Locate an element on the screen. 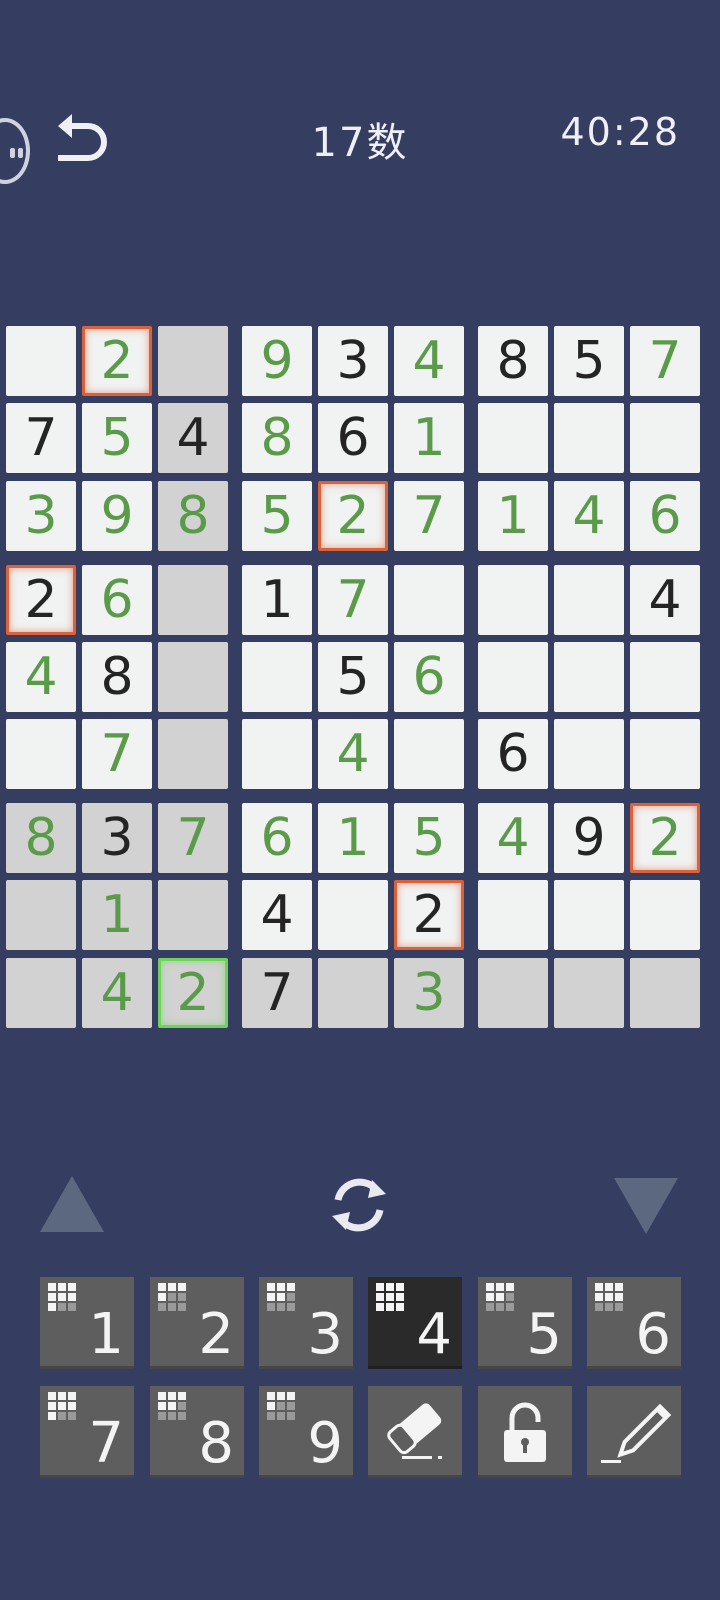 Image resolution: width=720 pixels, height=1600 pixels. sudoku-cell-r5-c4 is located at coordinates (277, 677).